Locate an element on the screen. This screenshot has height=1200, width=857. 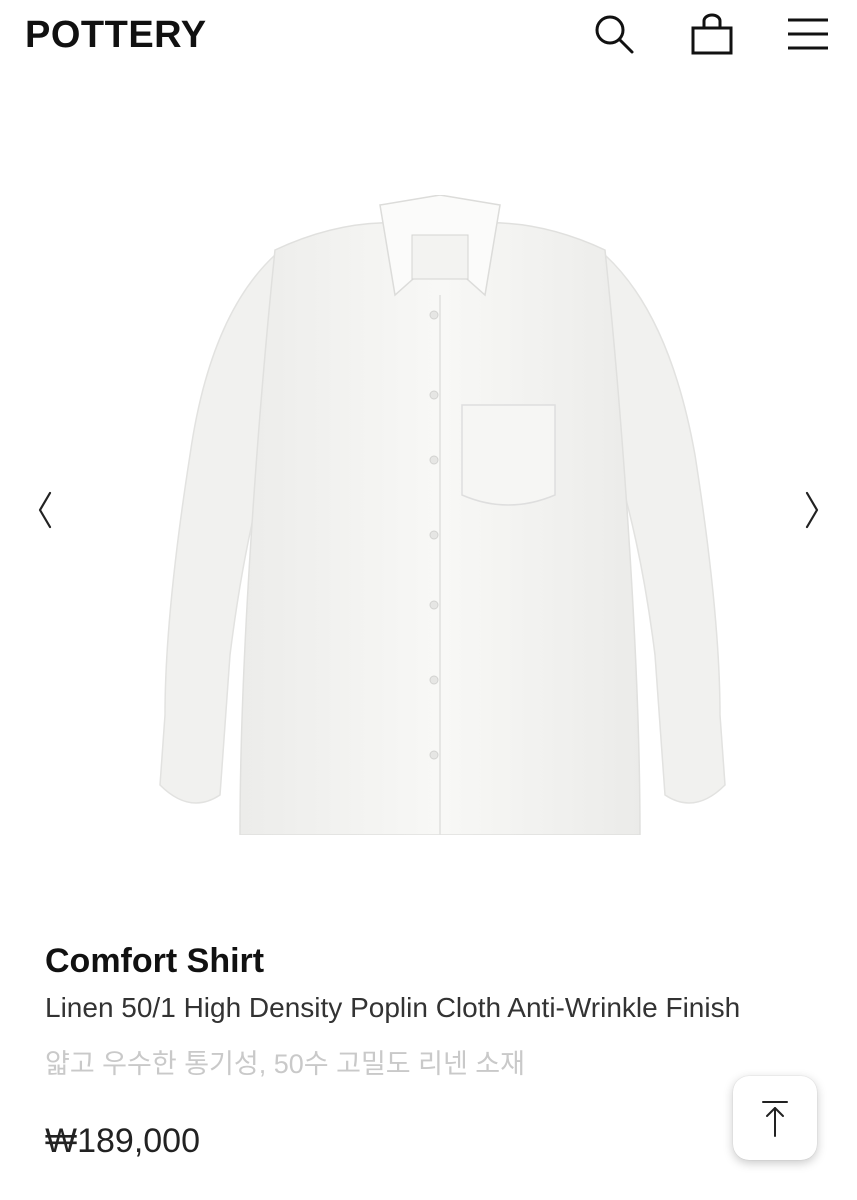
header: POTTERY is located at coordinates (428, 35).